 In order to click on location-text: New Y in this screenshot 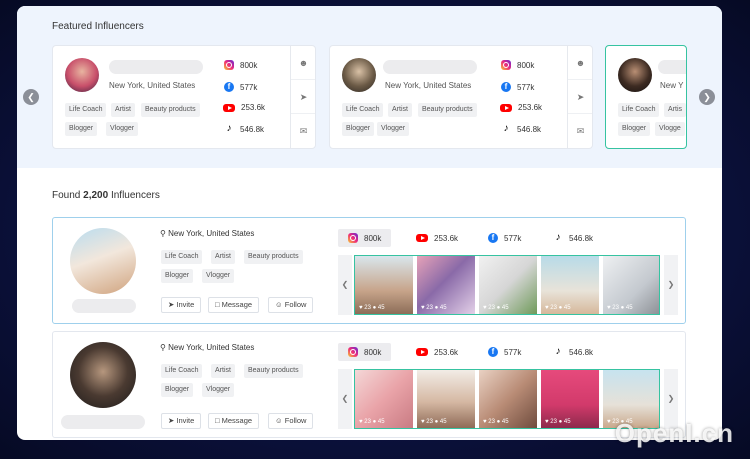, I will do `click(672, 85)`.